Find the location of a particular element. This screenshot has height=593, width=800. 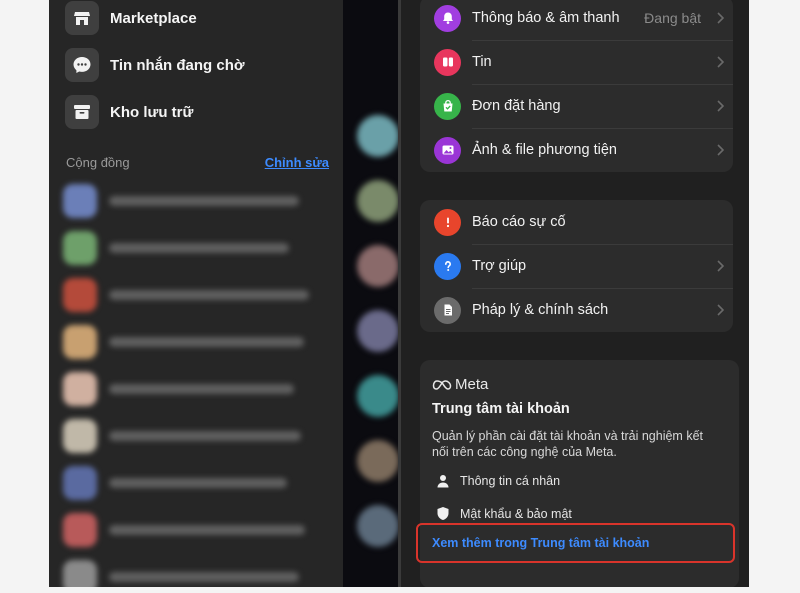

settings-row-label: Đơn đặt hàng is located at coordinates (516, 106).